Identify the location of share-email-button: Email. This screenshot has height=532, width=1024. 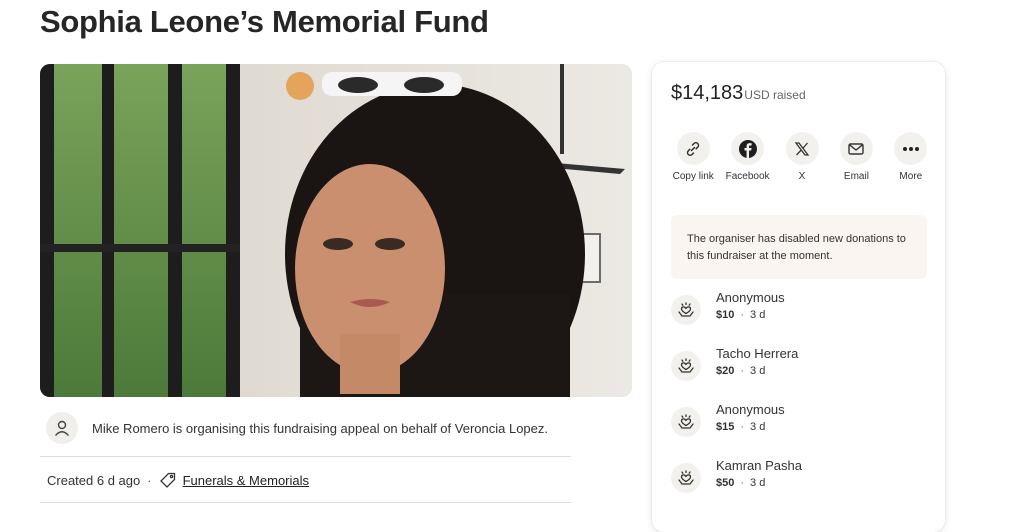
(856, 157).